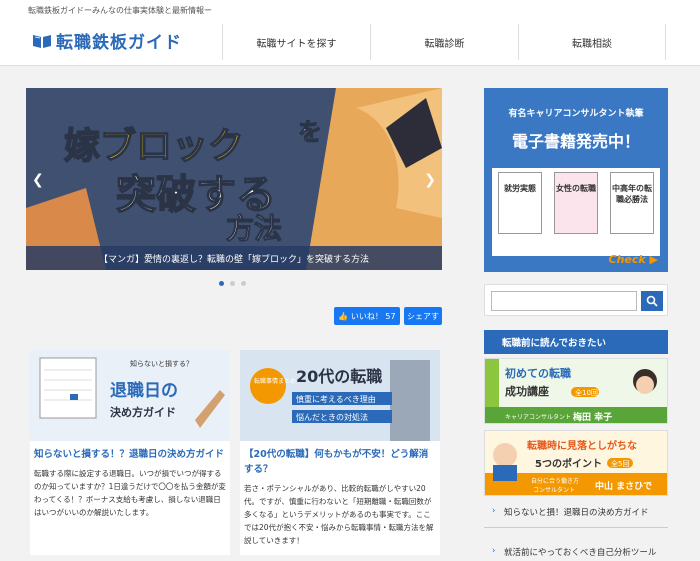 The image size is (700, 561). What do you see at coordinates (623, 486) in the screenshot?
I see `course-author: 中山 まさひで` at bounding box center [623, 486].